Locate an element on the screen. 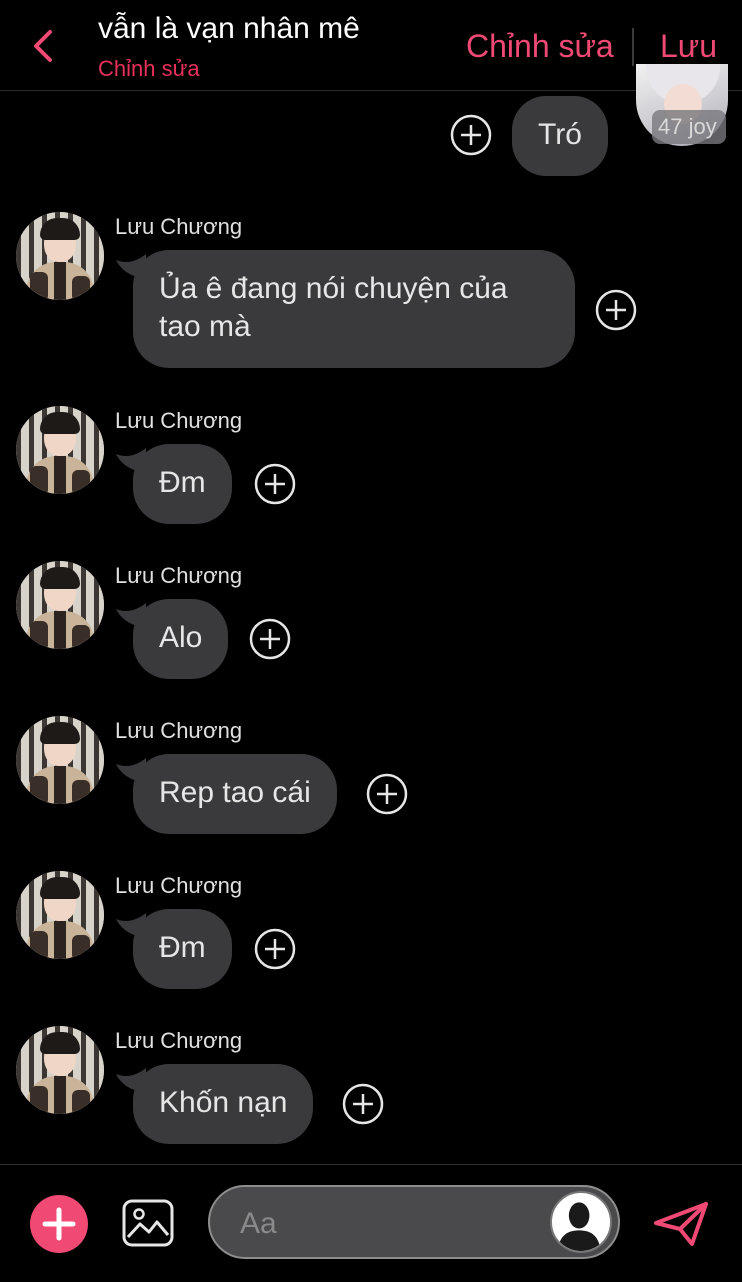 Image resolution: width=742 pixels, height=1282 pixels. save-button: Lưu is located at coordinates (688, 46).